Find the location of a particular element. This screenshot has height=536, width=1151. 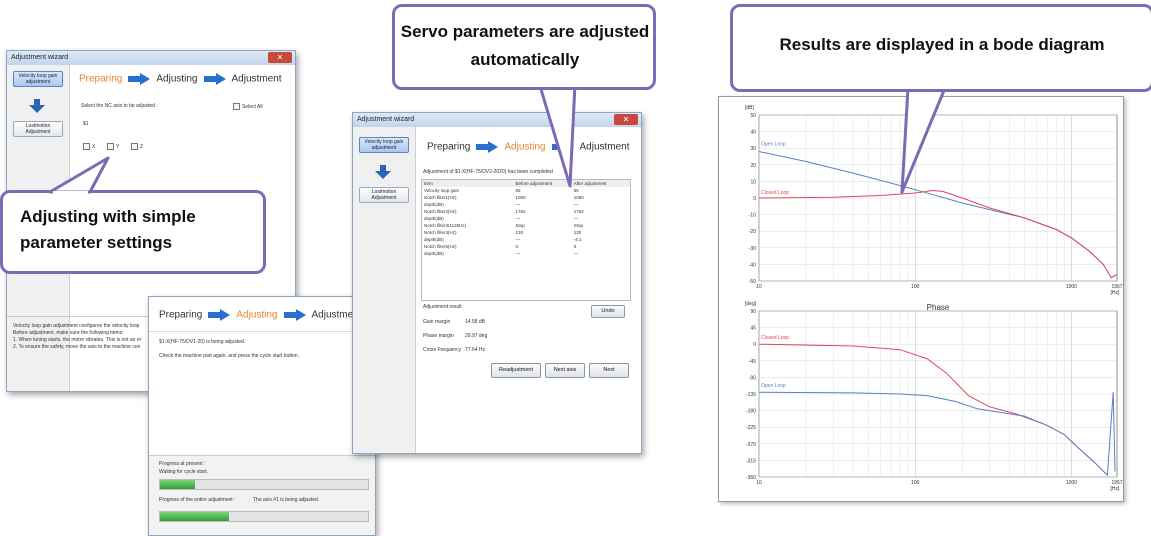

callout-simple-text: Adjusting with simple parameter settings is located at coordinates (108, 229).